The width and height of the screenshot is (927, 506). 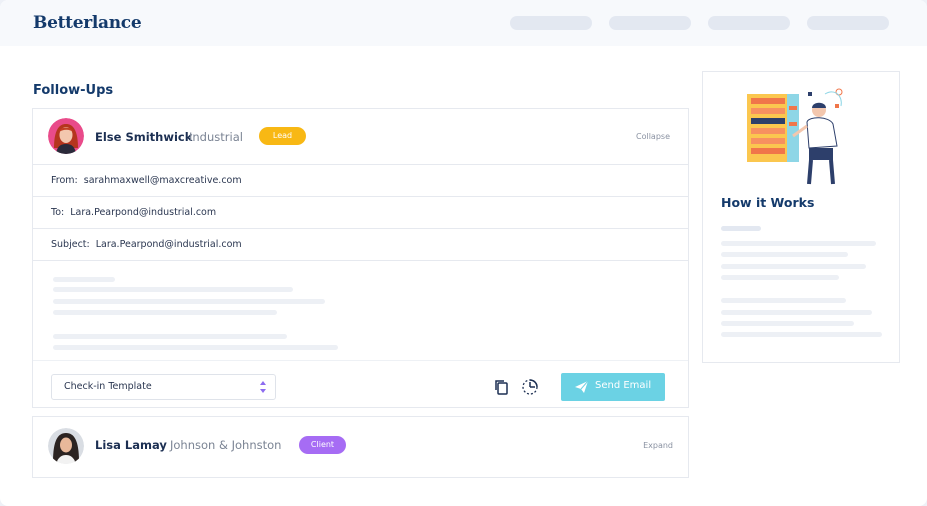 I want to click on send-icon, so click(x=582, y=388).